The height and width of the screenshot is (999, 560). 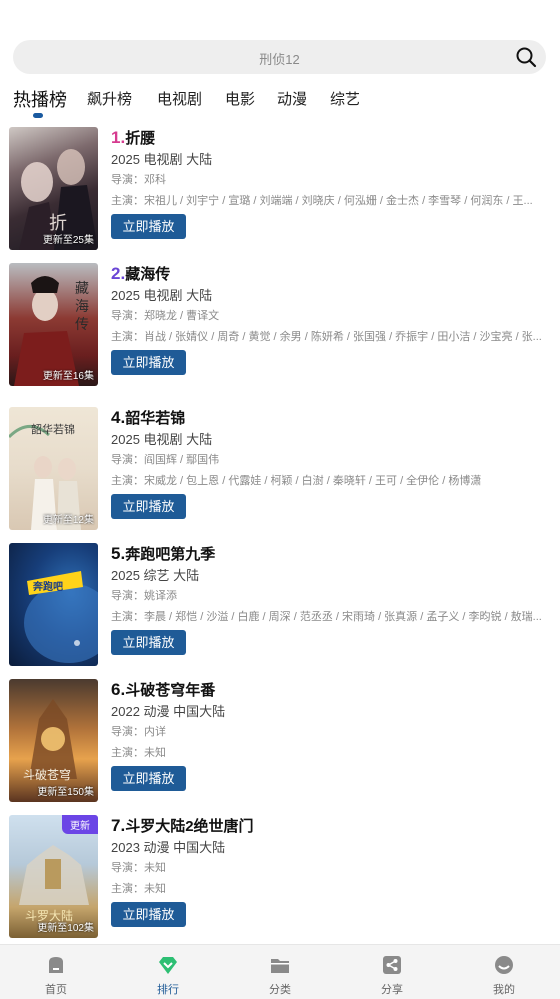 What do you see at coordinates (168, 965) in the screenshot?
I see `rank-icon` at bounding box center [168, 965].